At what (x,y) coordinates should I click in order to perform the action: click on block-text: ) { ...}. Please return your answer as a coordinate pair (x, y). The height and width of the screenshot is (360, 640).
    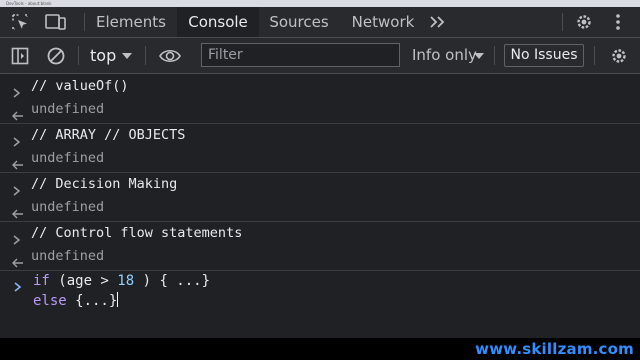
    Looking at the image, I should click on (172, 281).